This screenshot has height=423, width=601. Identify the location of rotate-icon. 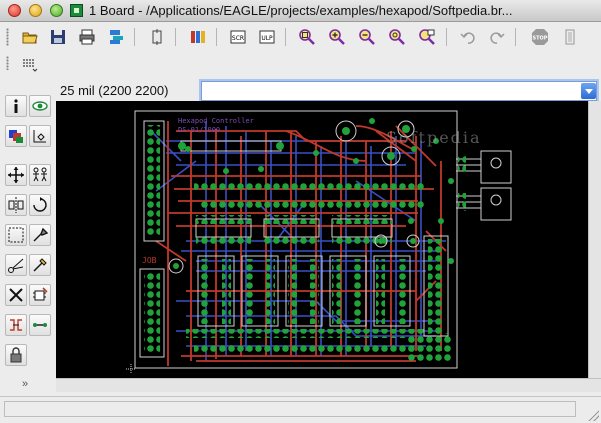
(40, 204).